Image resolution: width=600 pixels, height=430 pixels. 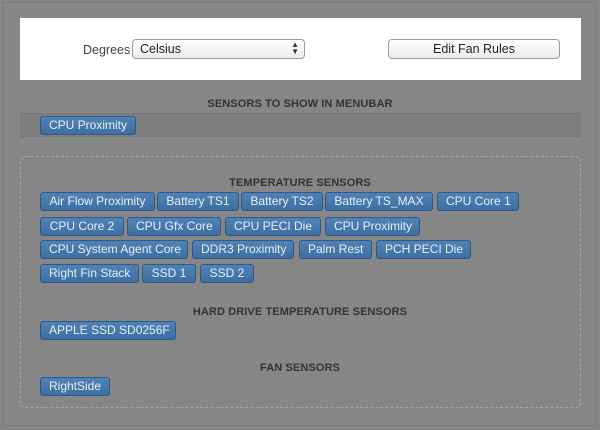 I want to click on edit-fan-rules-button: Edit Fan Rules, so click(x=474, y=49).